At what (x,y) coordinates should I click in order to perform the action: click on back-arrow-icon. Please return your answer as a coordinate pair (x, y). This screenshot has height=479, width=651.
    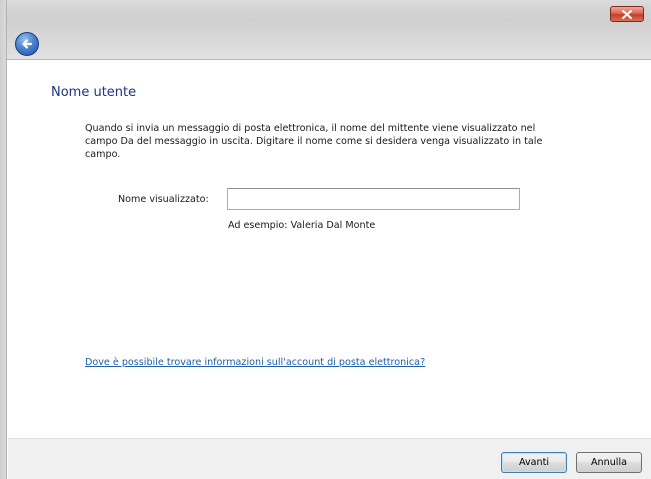
    Looking at the image, I should click on (27, 44).